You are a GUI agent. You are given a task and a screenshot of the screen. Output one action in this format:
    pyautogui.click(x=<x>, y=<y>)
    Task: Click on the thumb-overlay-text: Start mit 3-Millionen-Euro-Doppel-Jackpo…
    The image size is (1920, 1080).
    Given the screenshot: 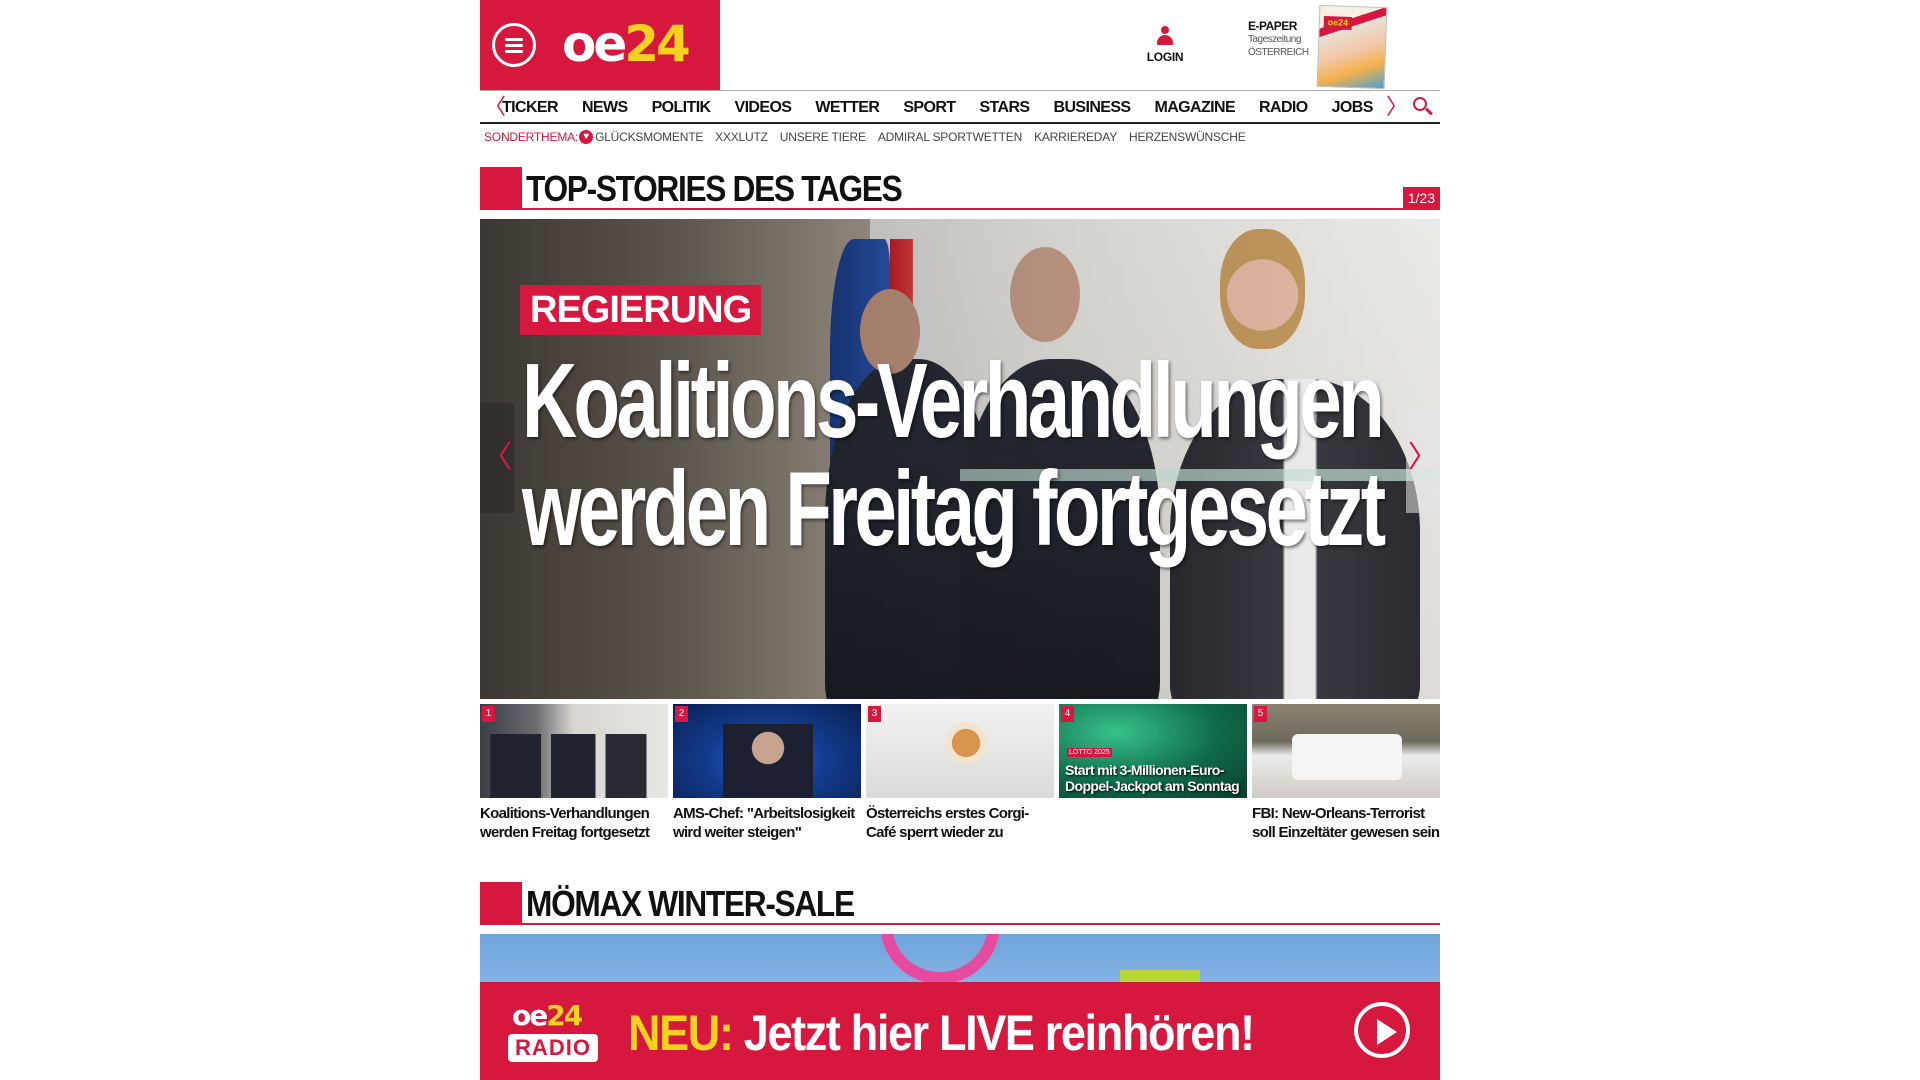 What is the action you would take?
    pyautogui.click(x=1152, y=778)
    